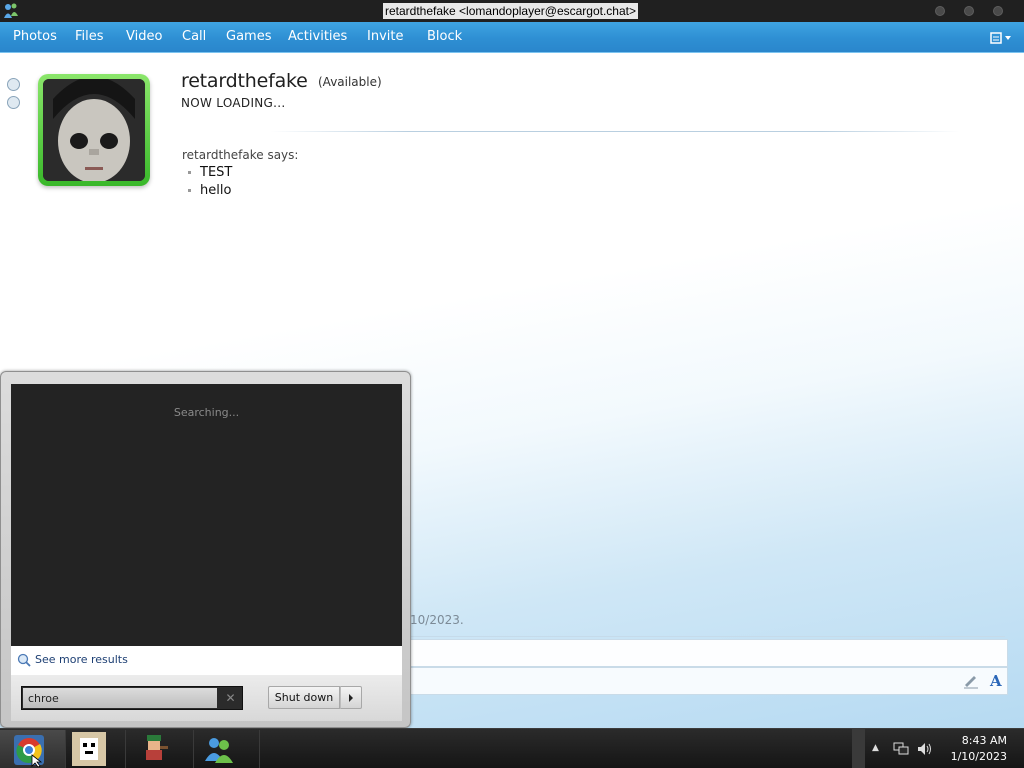  I want to click on avatar-picture, so click(94, 130).